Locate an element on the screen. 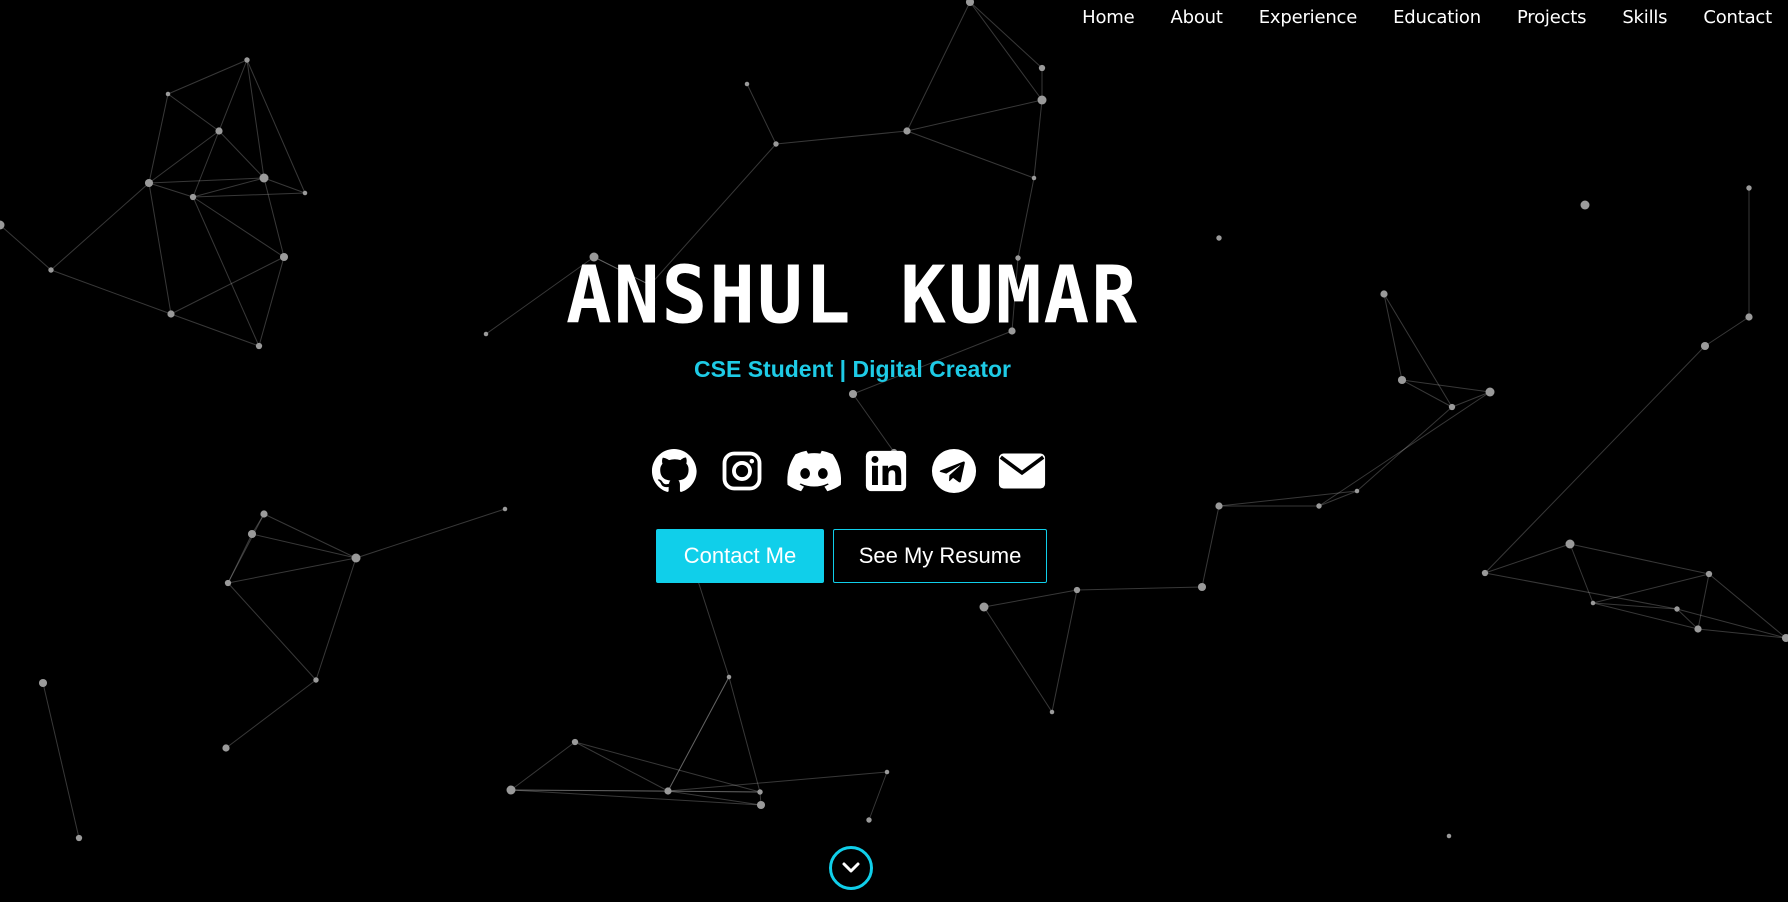 Image resolution: width=1788 pixels, height=902 pixels. social-links is located at coordinates (858, 471).